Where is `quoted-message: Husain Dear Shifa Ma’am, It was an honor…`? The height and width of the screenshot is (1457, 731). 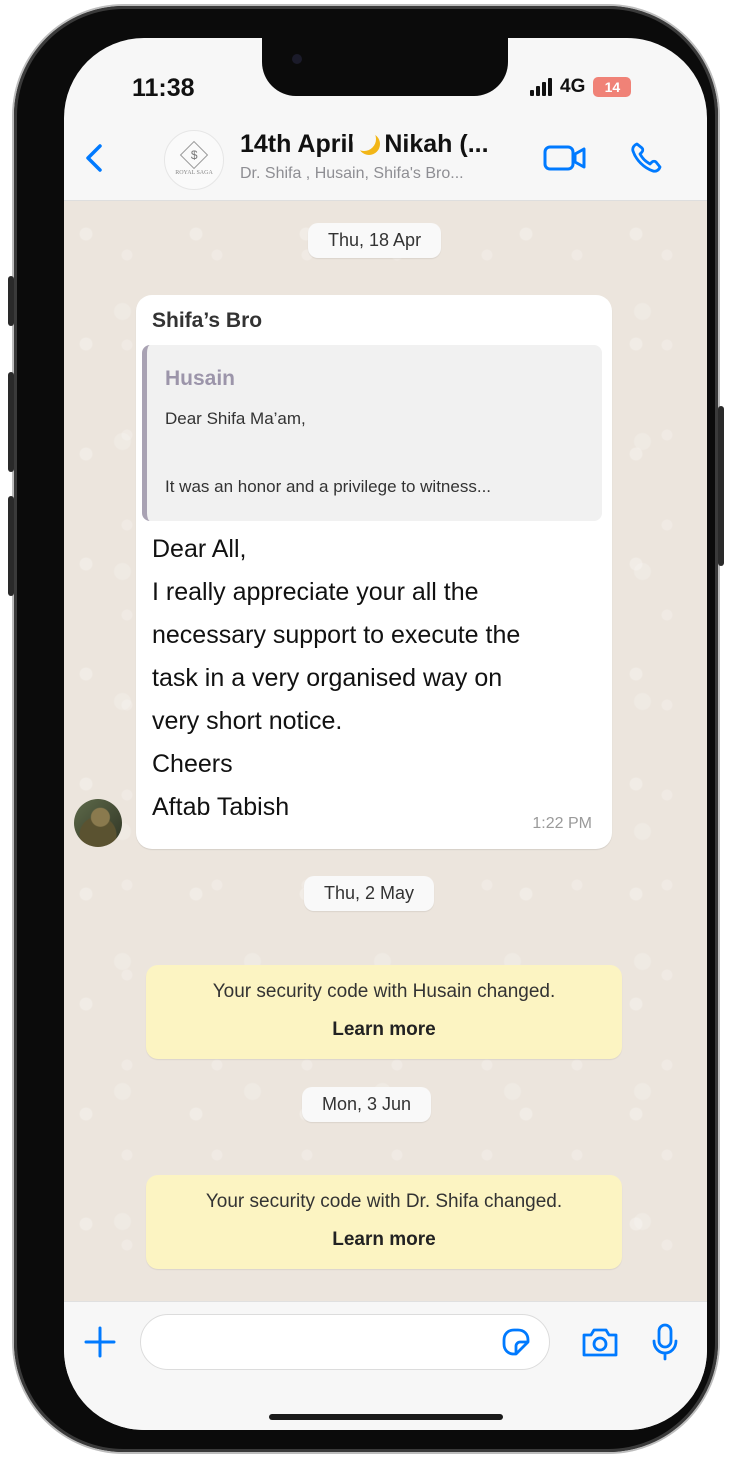
quoted-message: Husain Dear Shifa Ma’am, It was an honor… is located at coordinates (372, 433).